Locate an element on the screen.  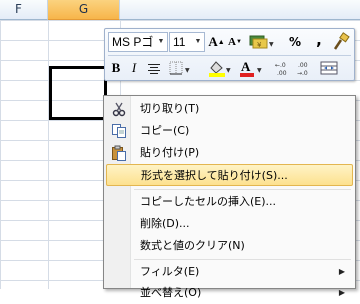
menu-item-copy: コピー(C) is located at coordinates (229, 131).